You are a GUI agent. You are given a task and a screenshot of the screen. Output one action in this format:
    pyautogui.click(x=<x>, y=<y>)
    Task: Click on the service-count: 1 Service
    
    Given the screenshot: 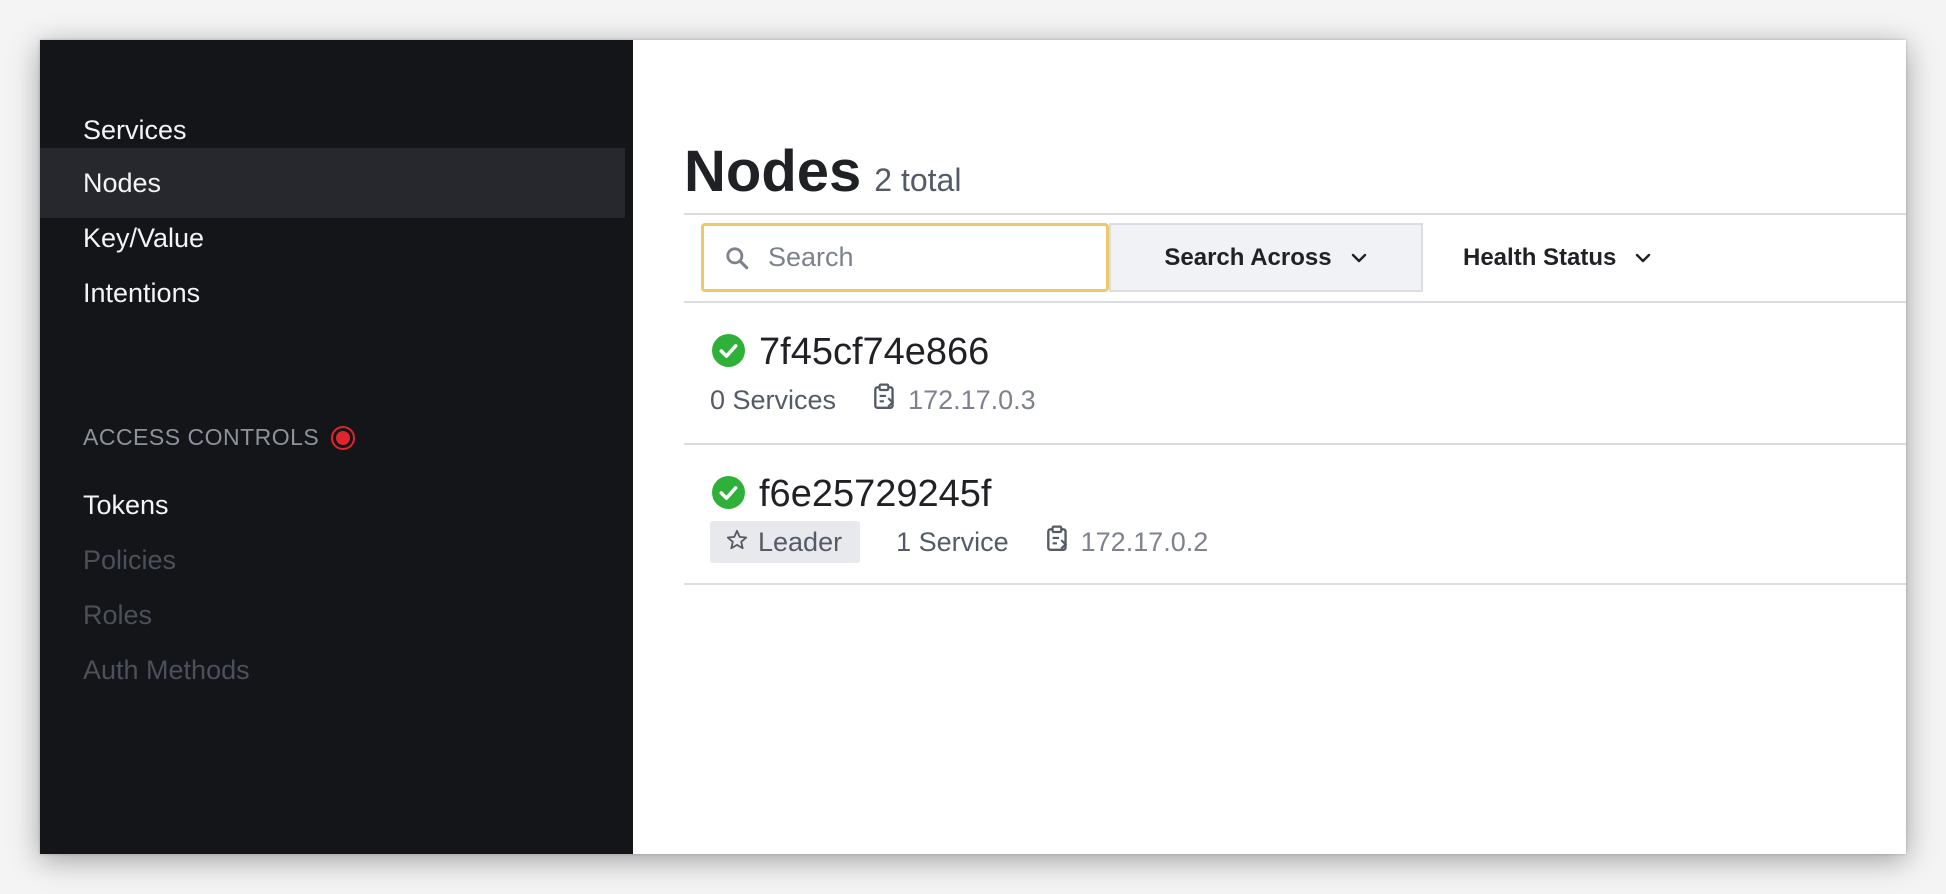 What is the action you would take?
    pyautogui.click(x=952, y=541)
    